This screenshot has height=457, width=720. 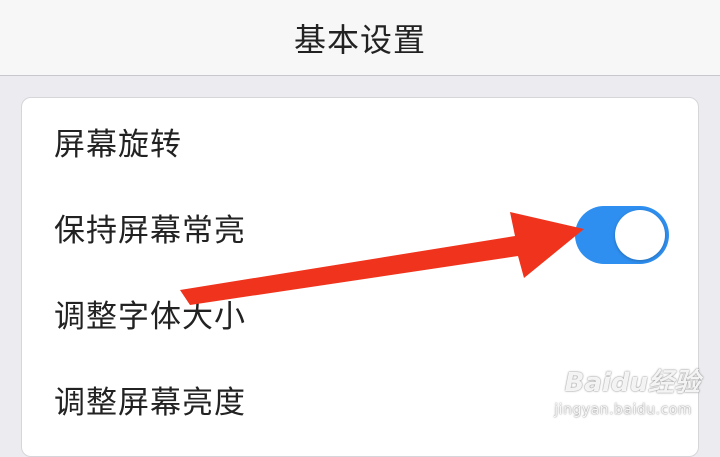 What do you see at coordinates (640, 235) in the screenshot?
I see `toggle-knob` at bounding box center [640, 235].